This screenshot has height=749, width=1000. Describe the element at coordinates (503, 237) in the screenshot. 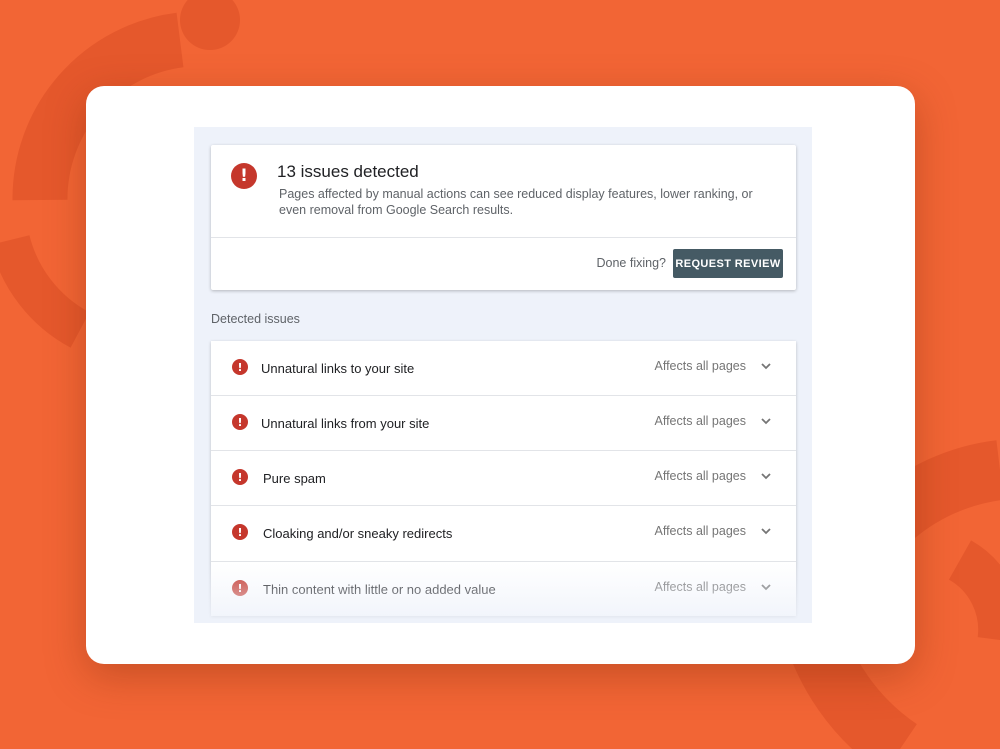

I see `divider` at that location.